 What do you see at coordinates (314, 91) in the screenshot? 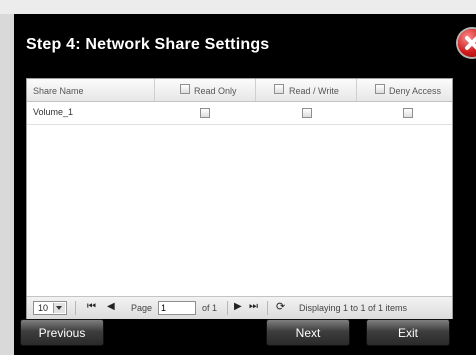
I see `header-read-write-label: Read / Write` at bounding box center [314, 91].